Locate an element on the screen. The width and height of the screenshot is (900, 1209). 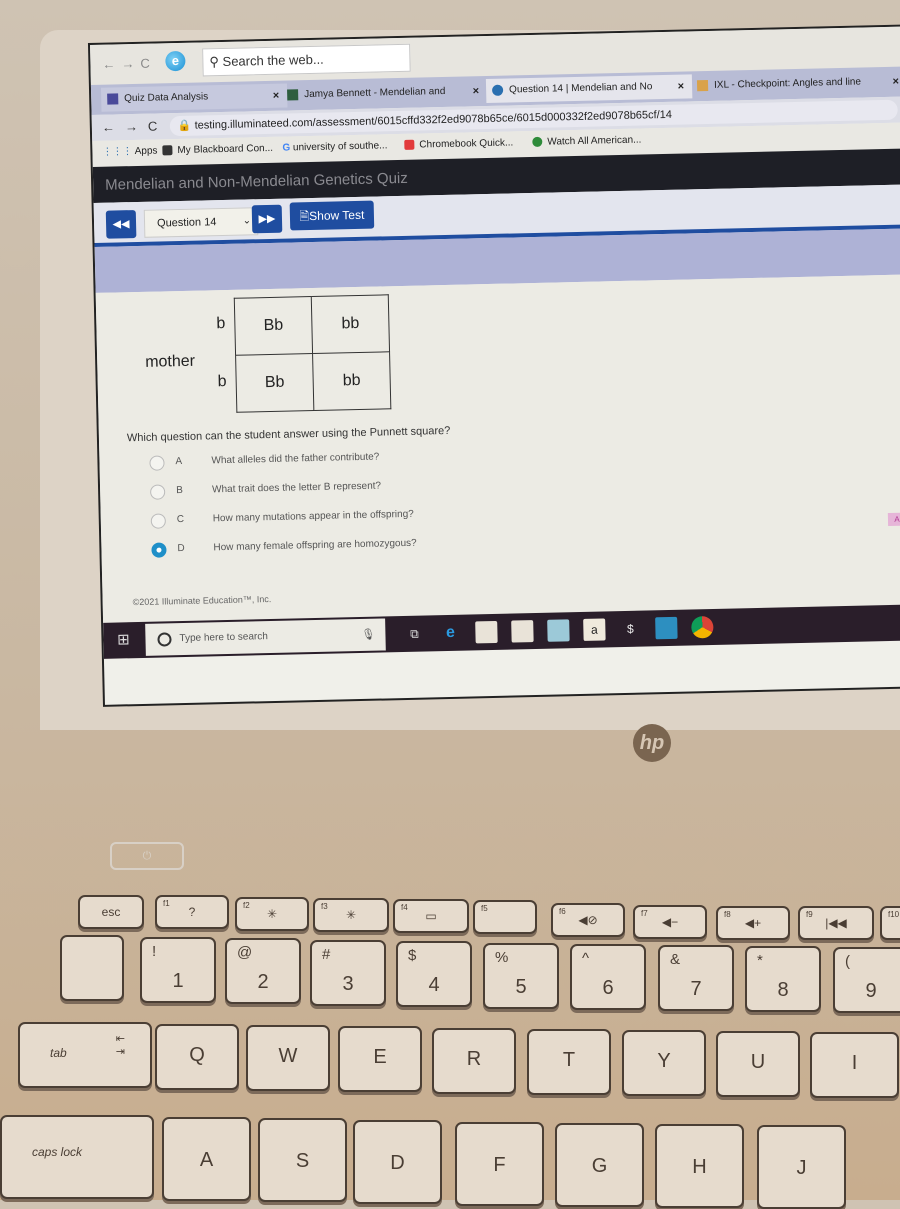
radio-c is located at coordinates (158, 520).